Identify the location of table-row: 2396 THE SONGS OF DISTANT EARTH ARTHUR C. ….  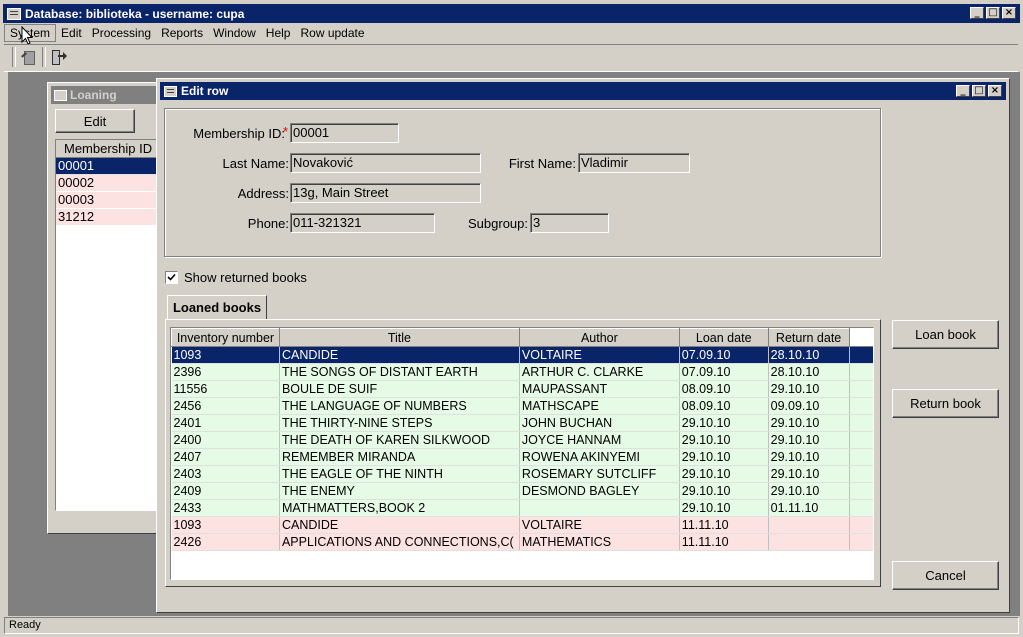
(522, 372).